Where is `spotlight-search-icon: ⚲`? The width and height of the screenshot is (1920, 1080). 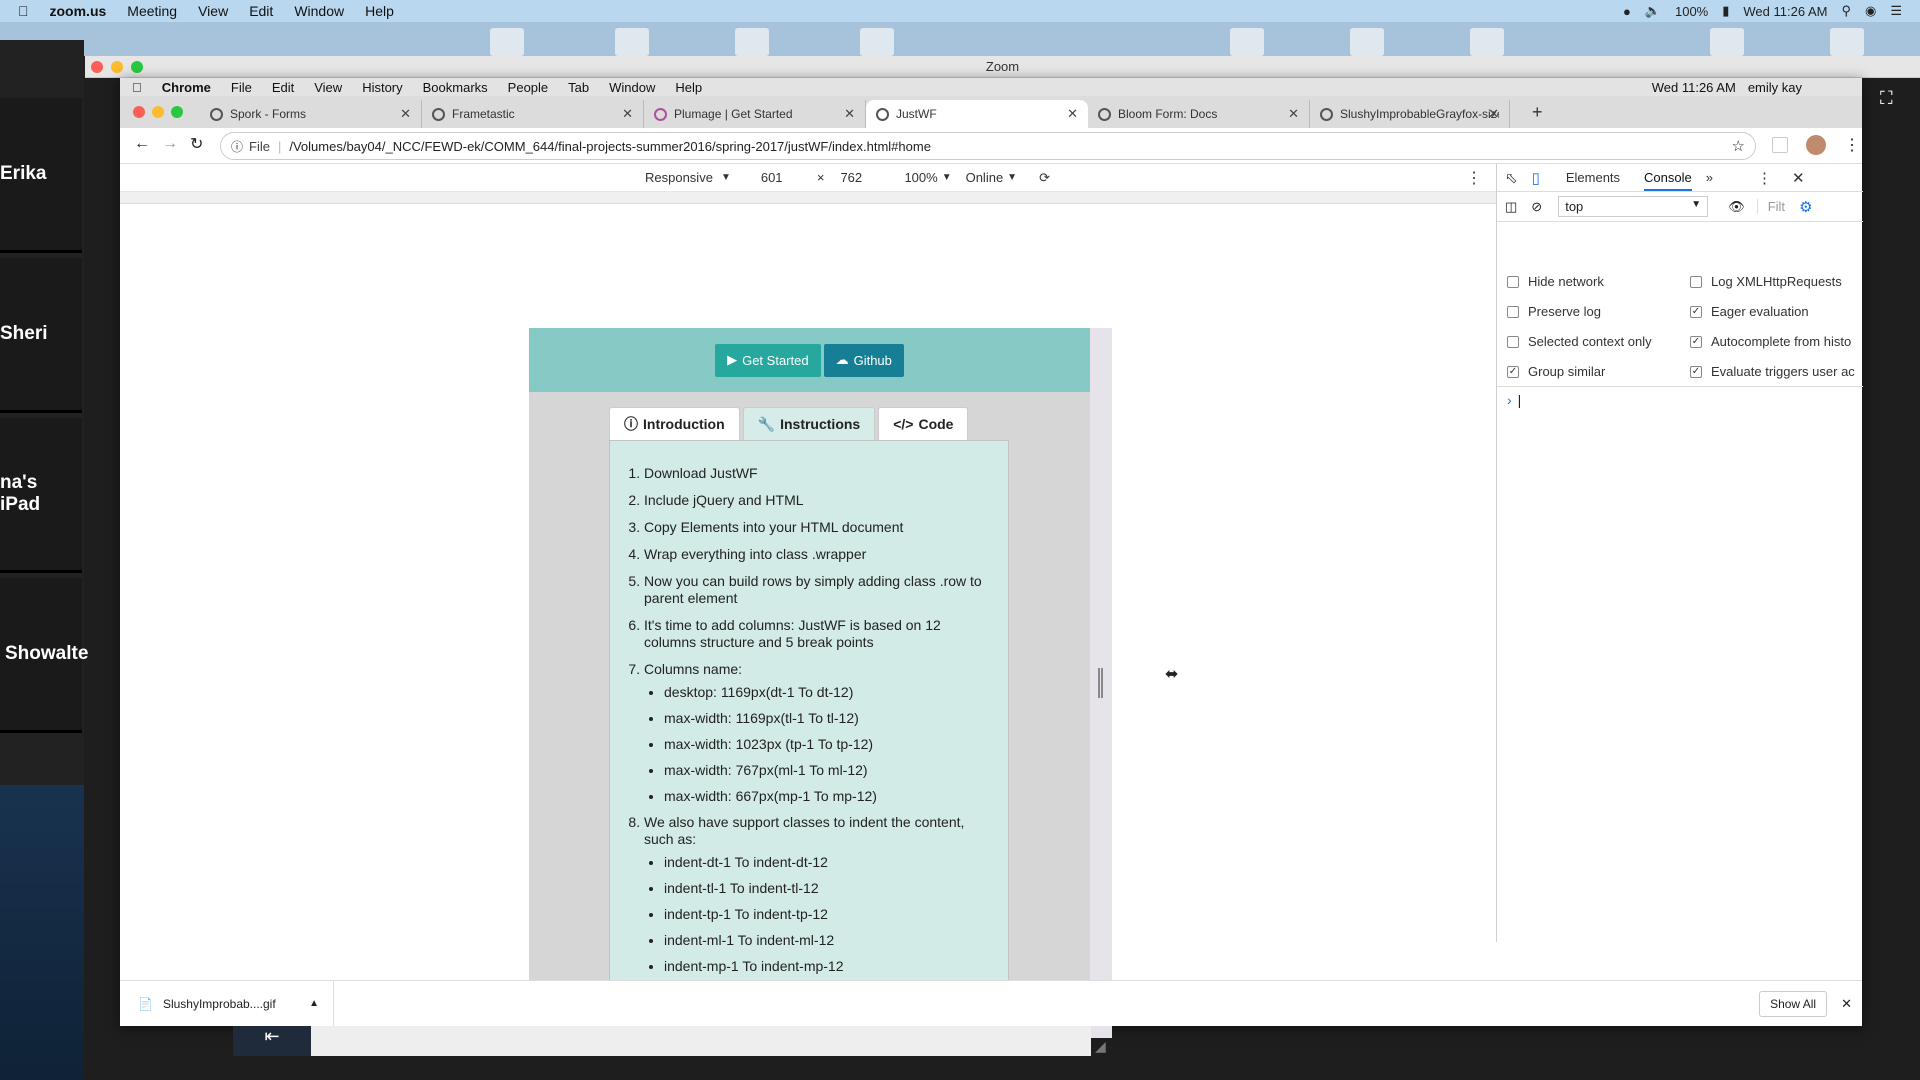
spotlight-search-icon: ⚲ is located at coordinates (1846, 11).